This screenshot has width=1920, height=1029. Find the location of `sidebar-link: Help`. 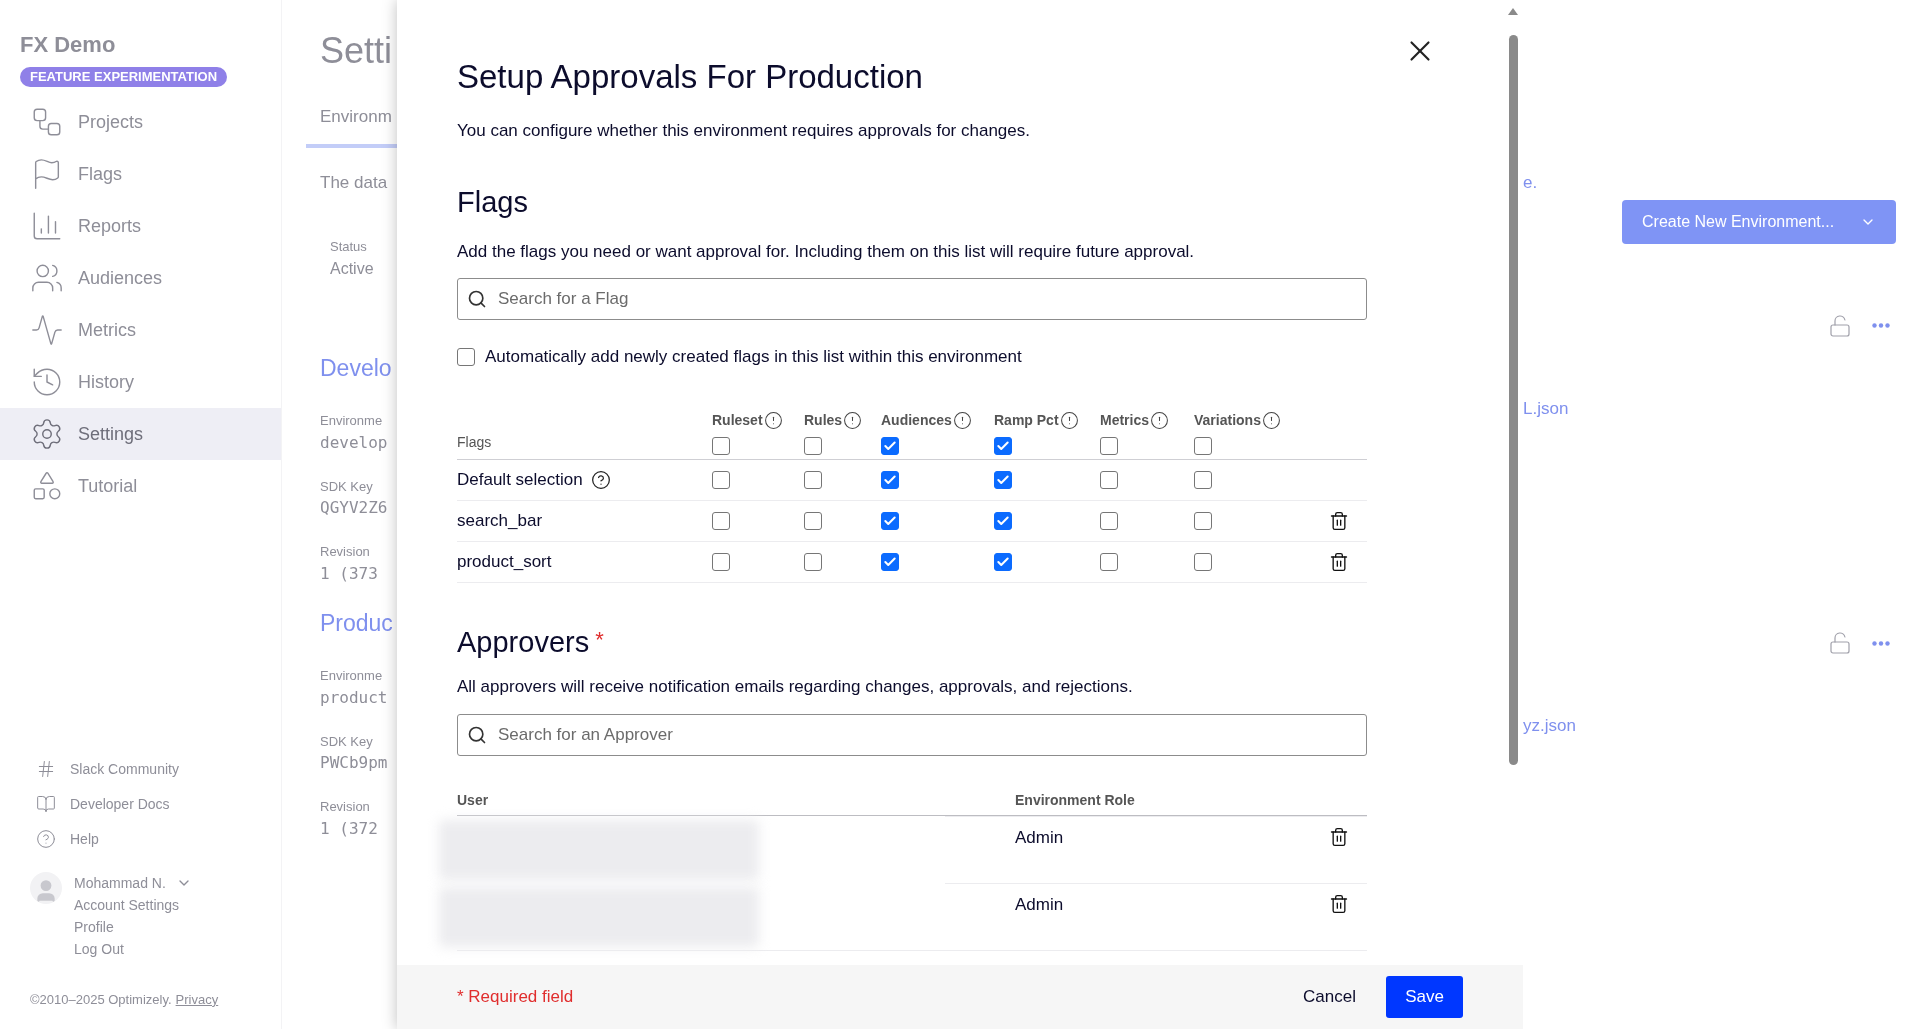

sidebar-link: Help is located at coordinates (84, 839).